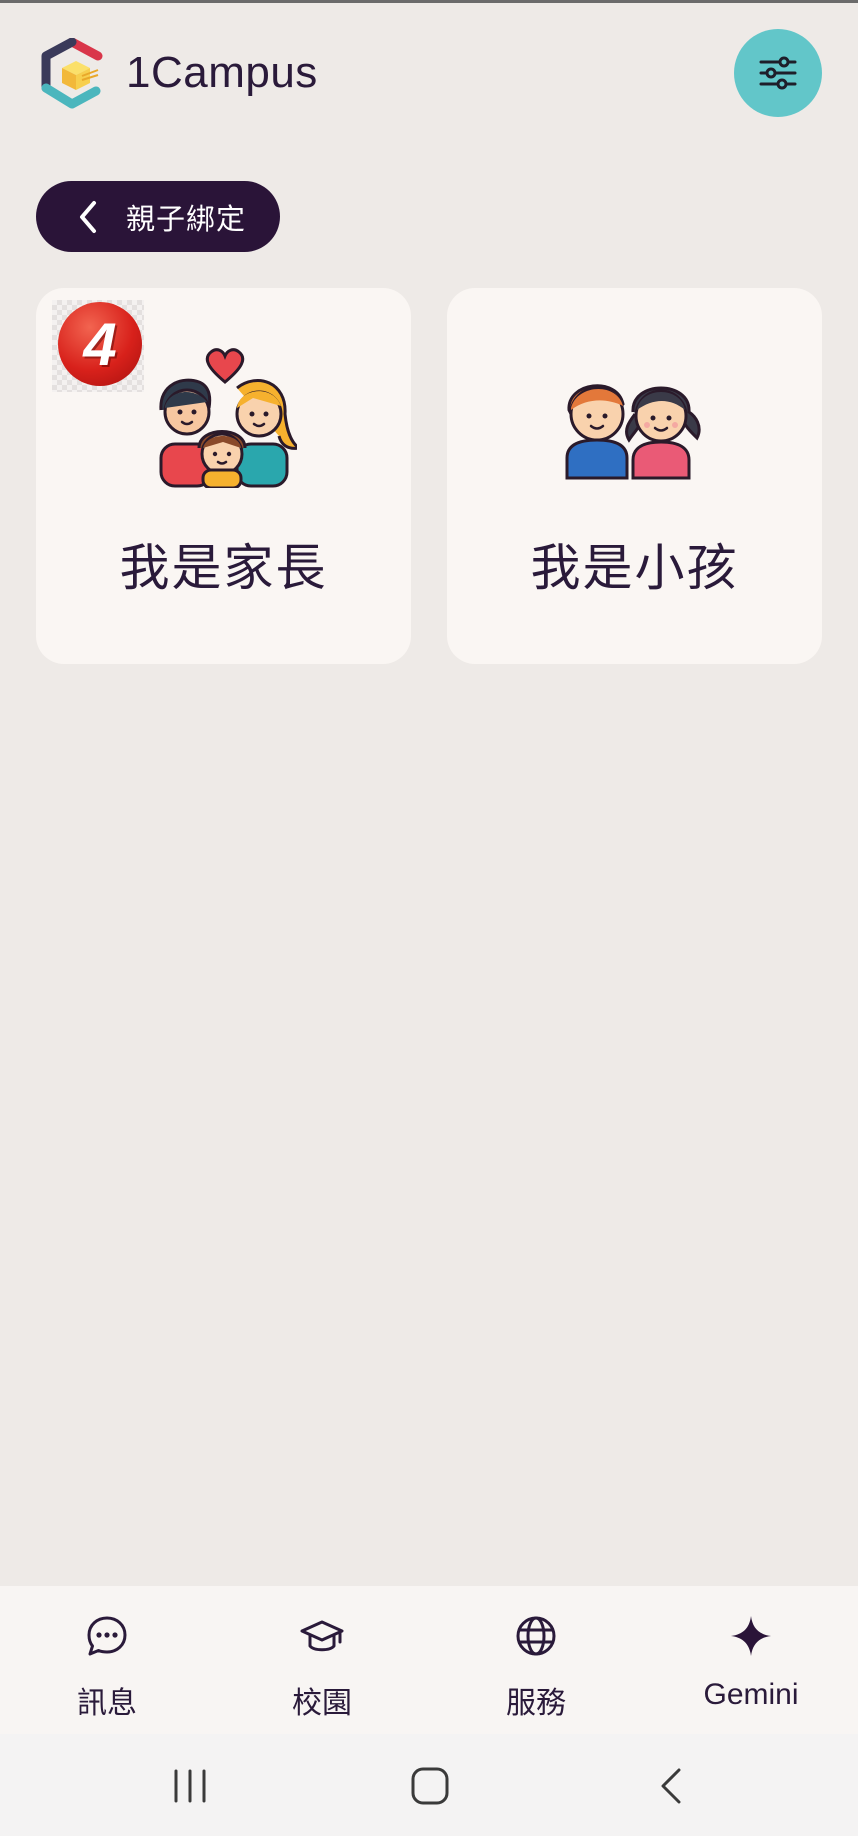  I want to click on chevron-left-icon, so click(88, 216).